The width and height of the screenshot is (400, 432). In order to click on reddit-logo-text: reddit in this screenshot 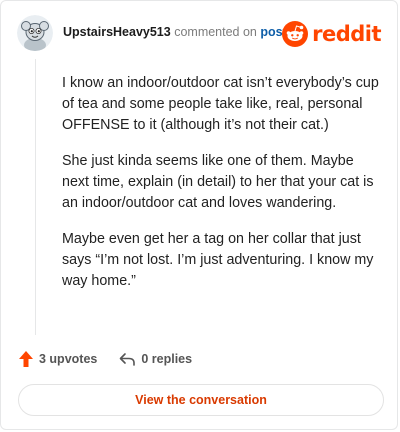, I will do `click(346, 34)`.